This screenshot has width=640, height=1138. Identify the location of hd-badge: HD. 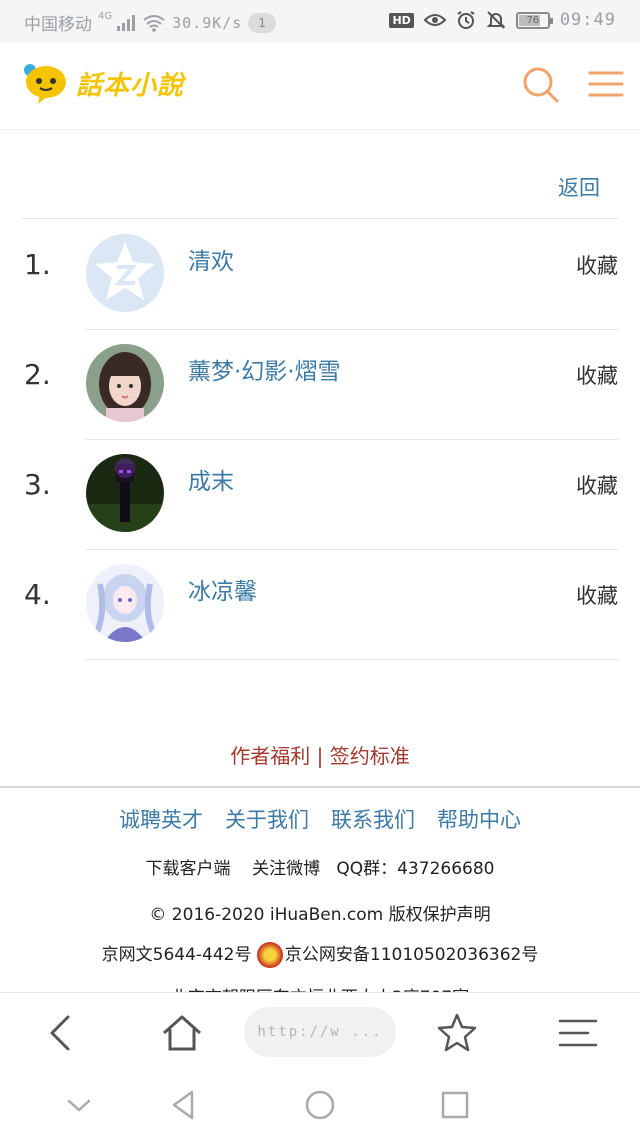
(401, 20).